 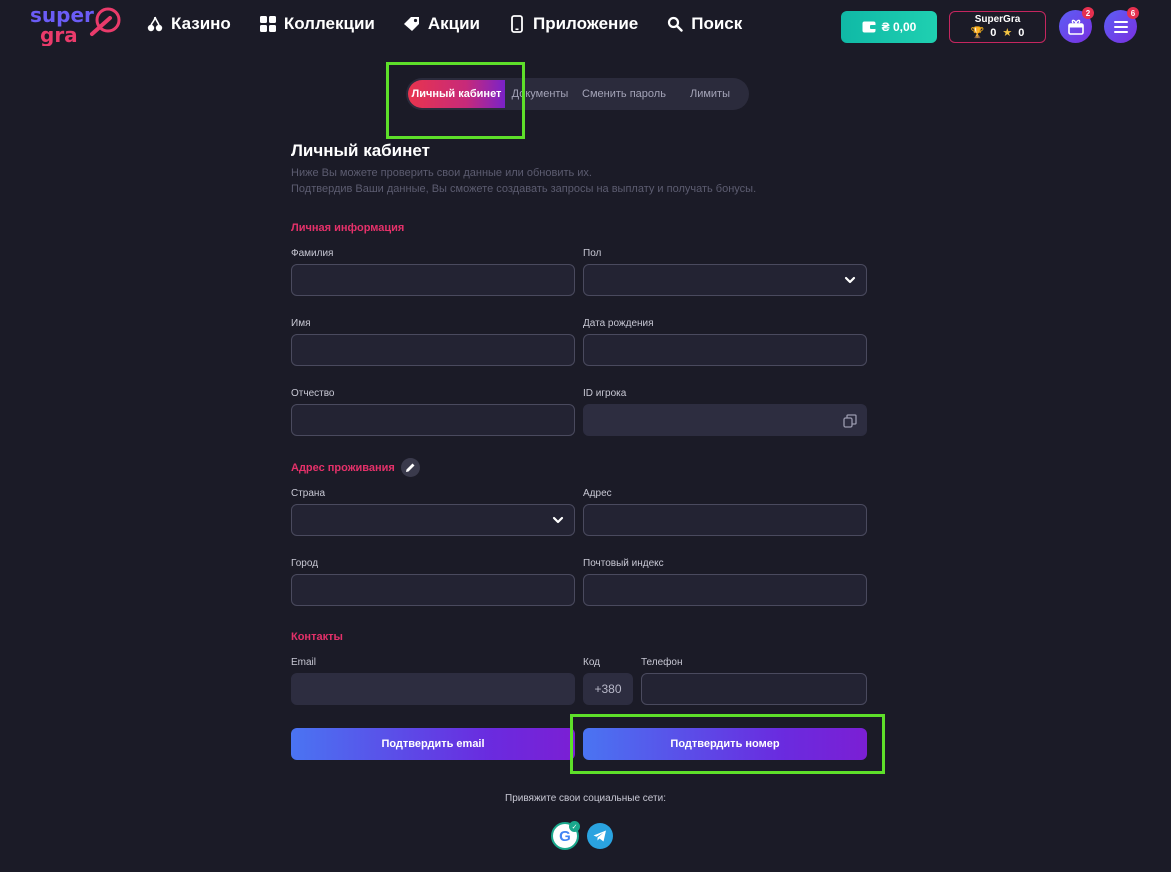 I want to click on tab-limits: Лимиты, so click(x=710, y=94).